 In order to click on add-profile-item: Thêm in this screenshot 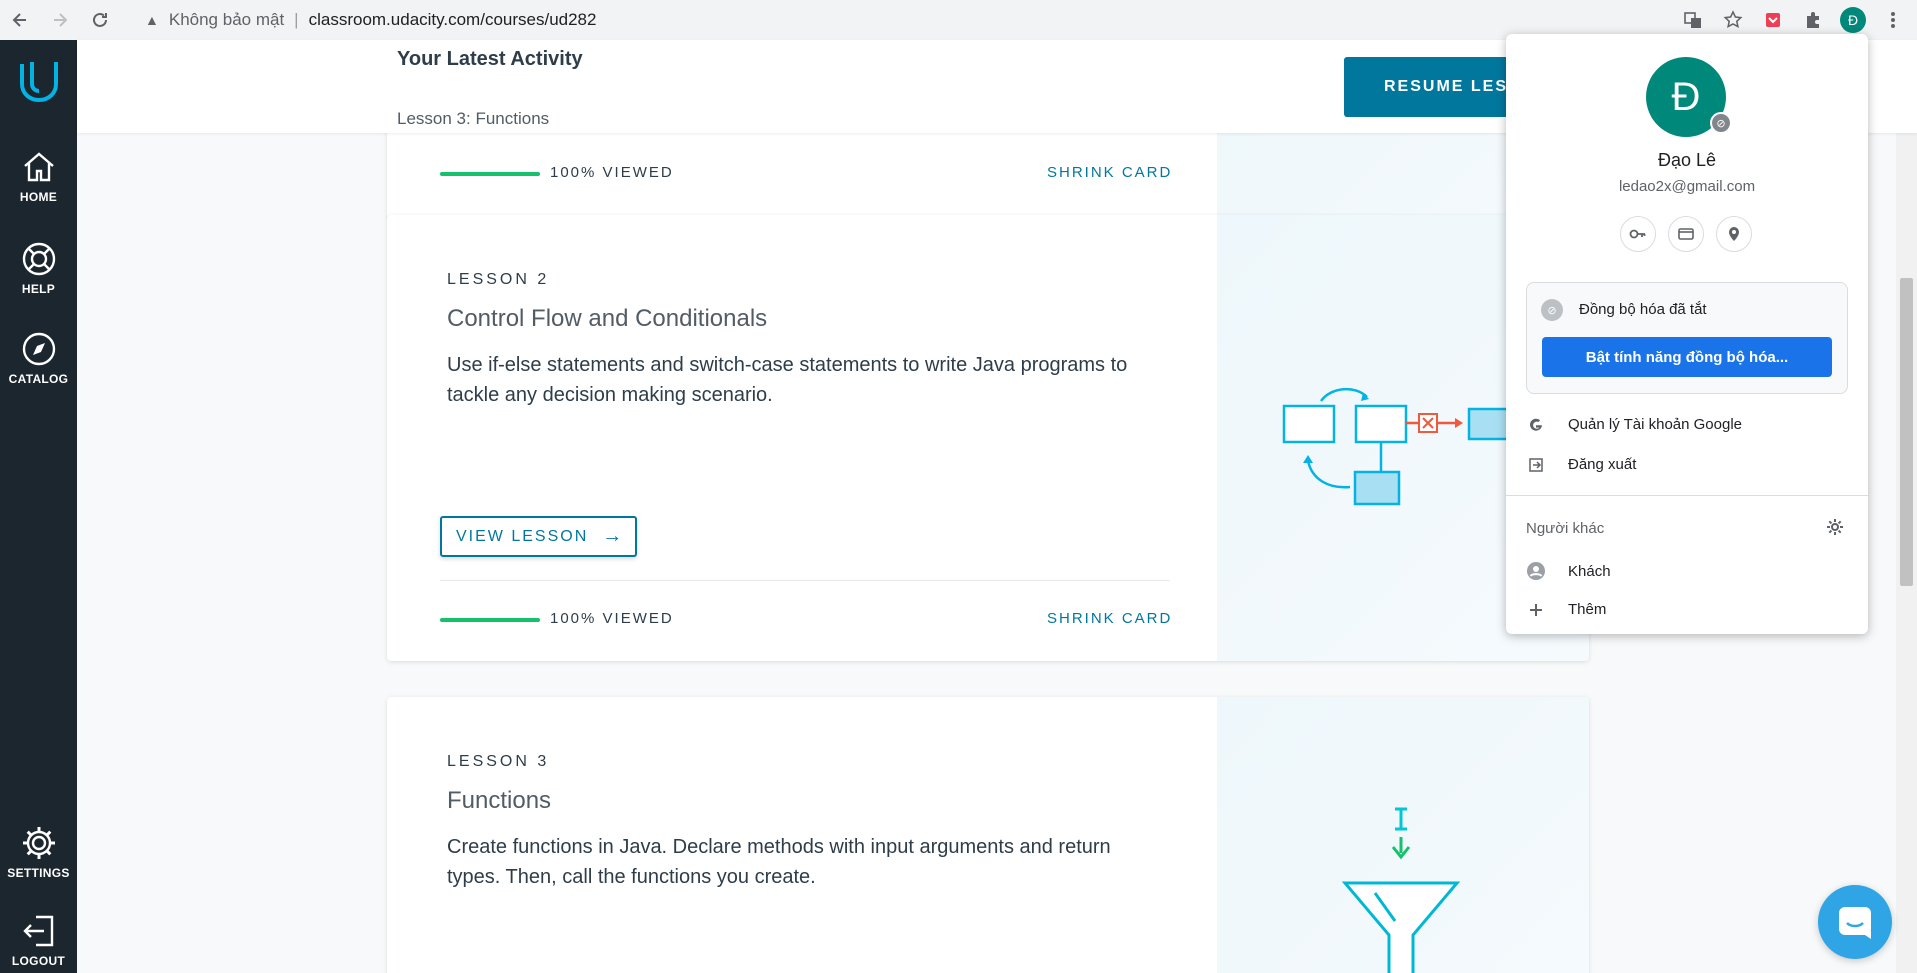, I will do `click(1566, 609)`.